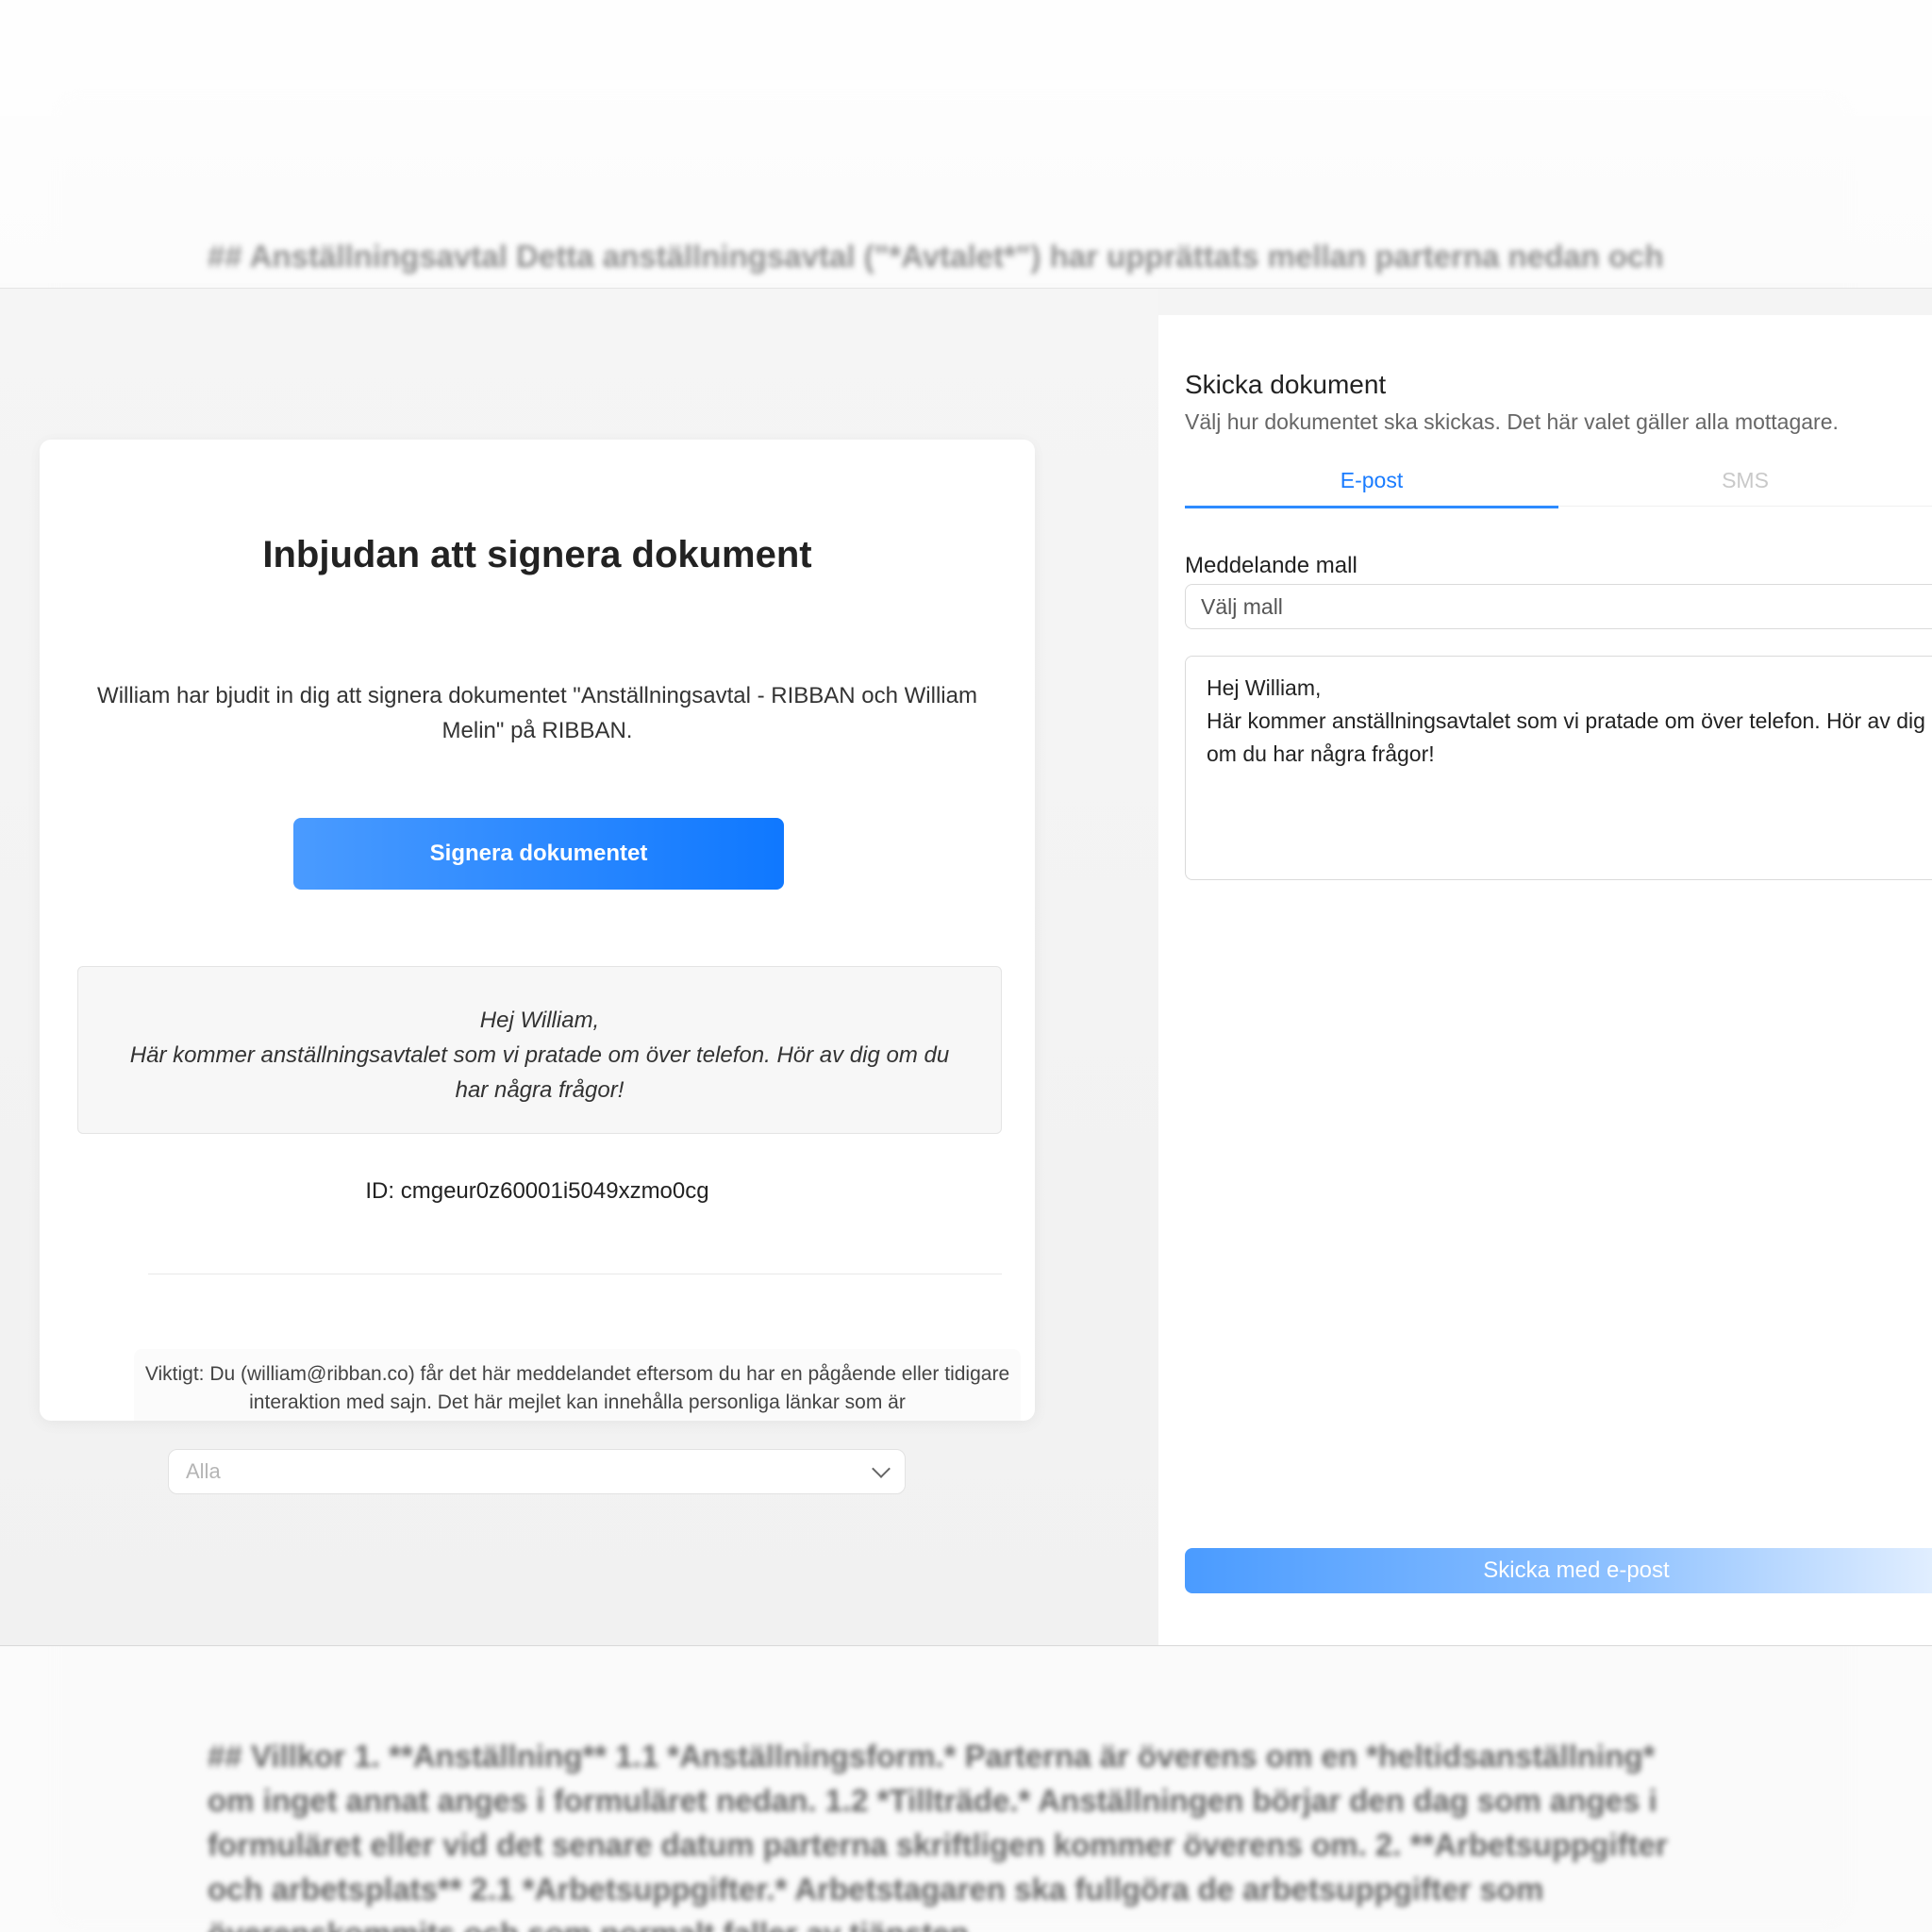 The image size is (1932, 1932). Describe the element at coordinates (1271, 566) in the screenshot. I see `template-label: Meddelande mall` at that location.